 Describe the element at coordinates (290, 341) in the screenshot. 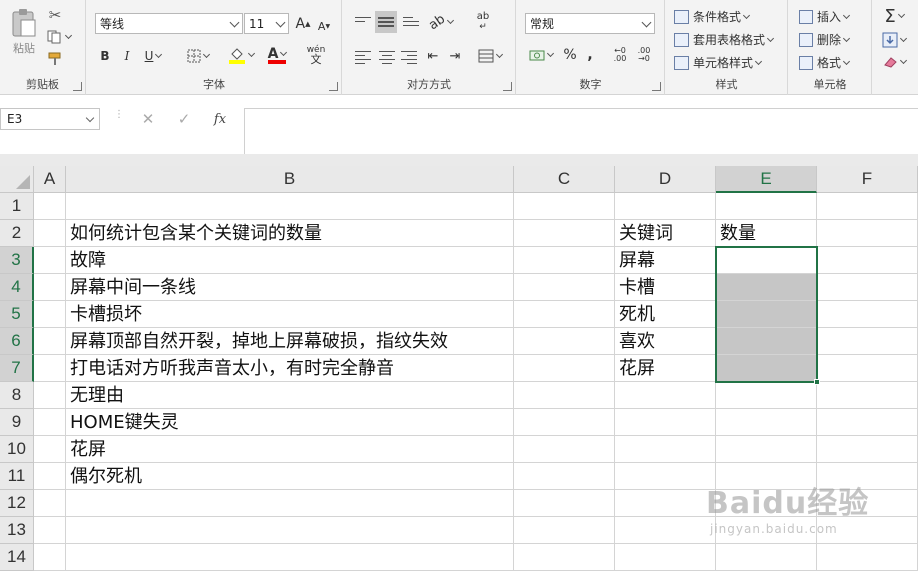

I see `cell-b6: 屏幕顶部自然开裂，掉地上屏幕破损，指纹失效` at that location.